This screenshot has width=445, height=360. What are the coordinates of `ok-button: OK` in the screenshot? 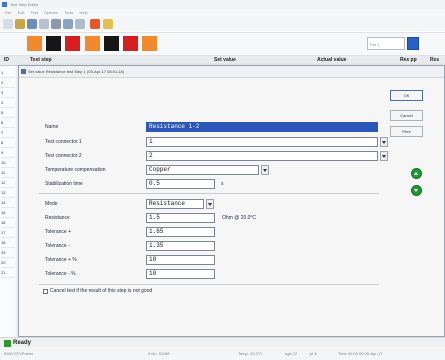 It's located at (406, 95).